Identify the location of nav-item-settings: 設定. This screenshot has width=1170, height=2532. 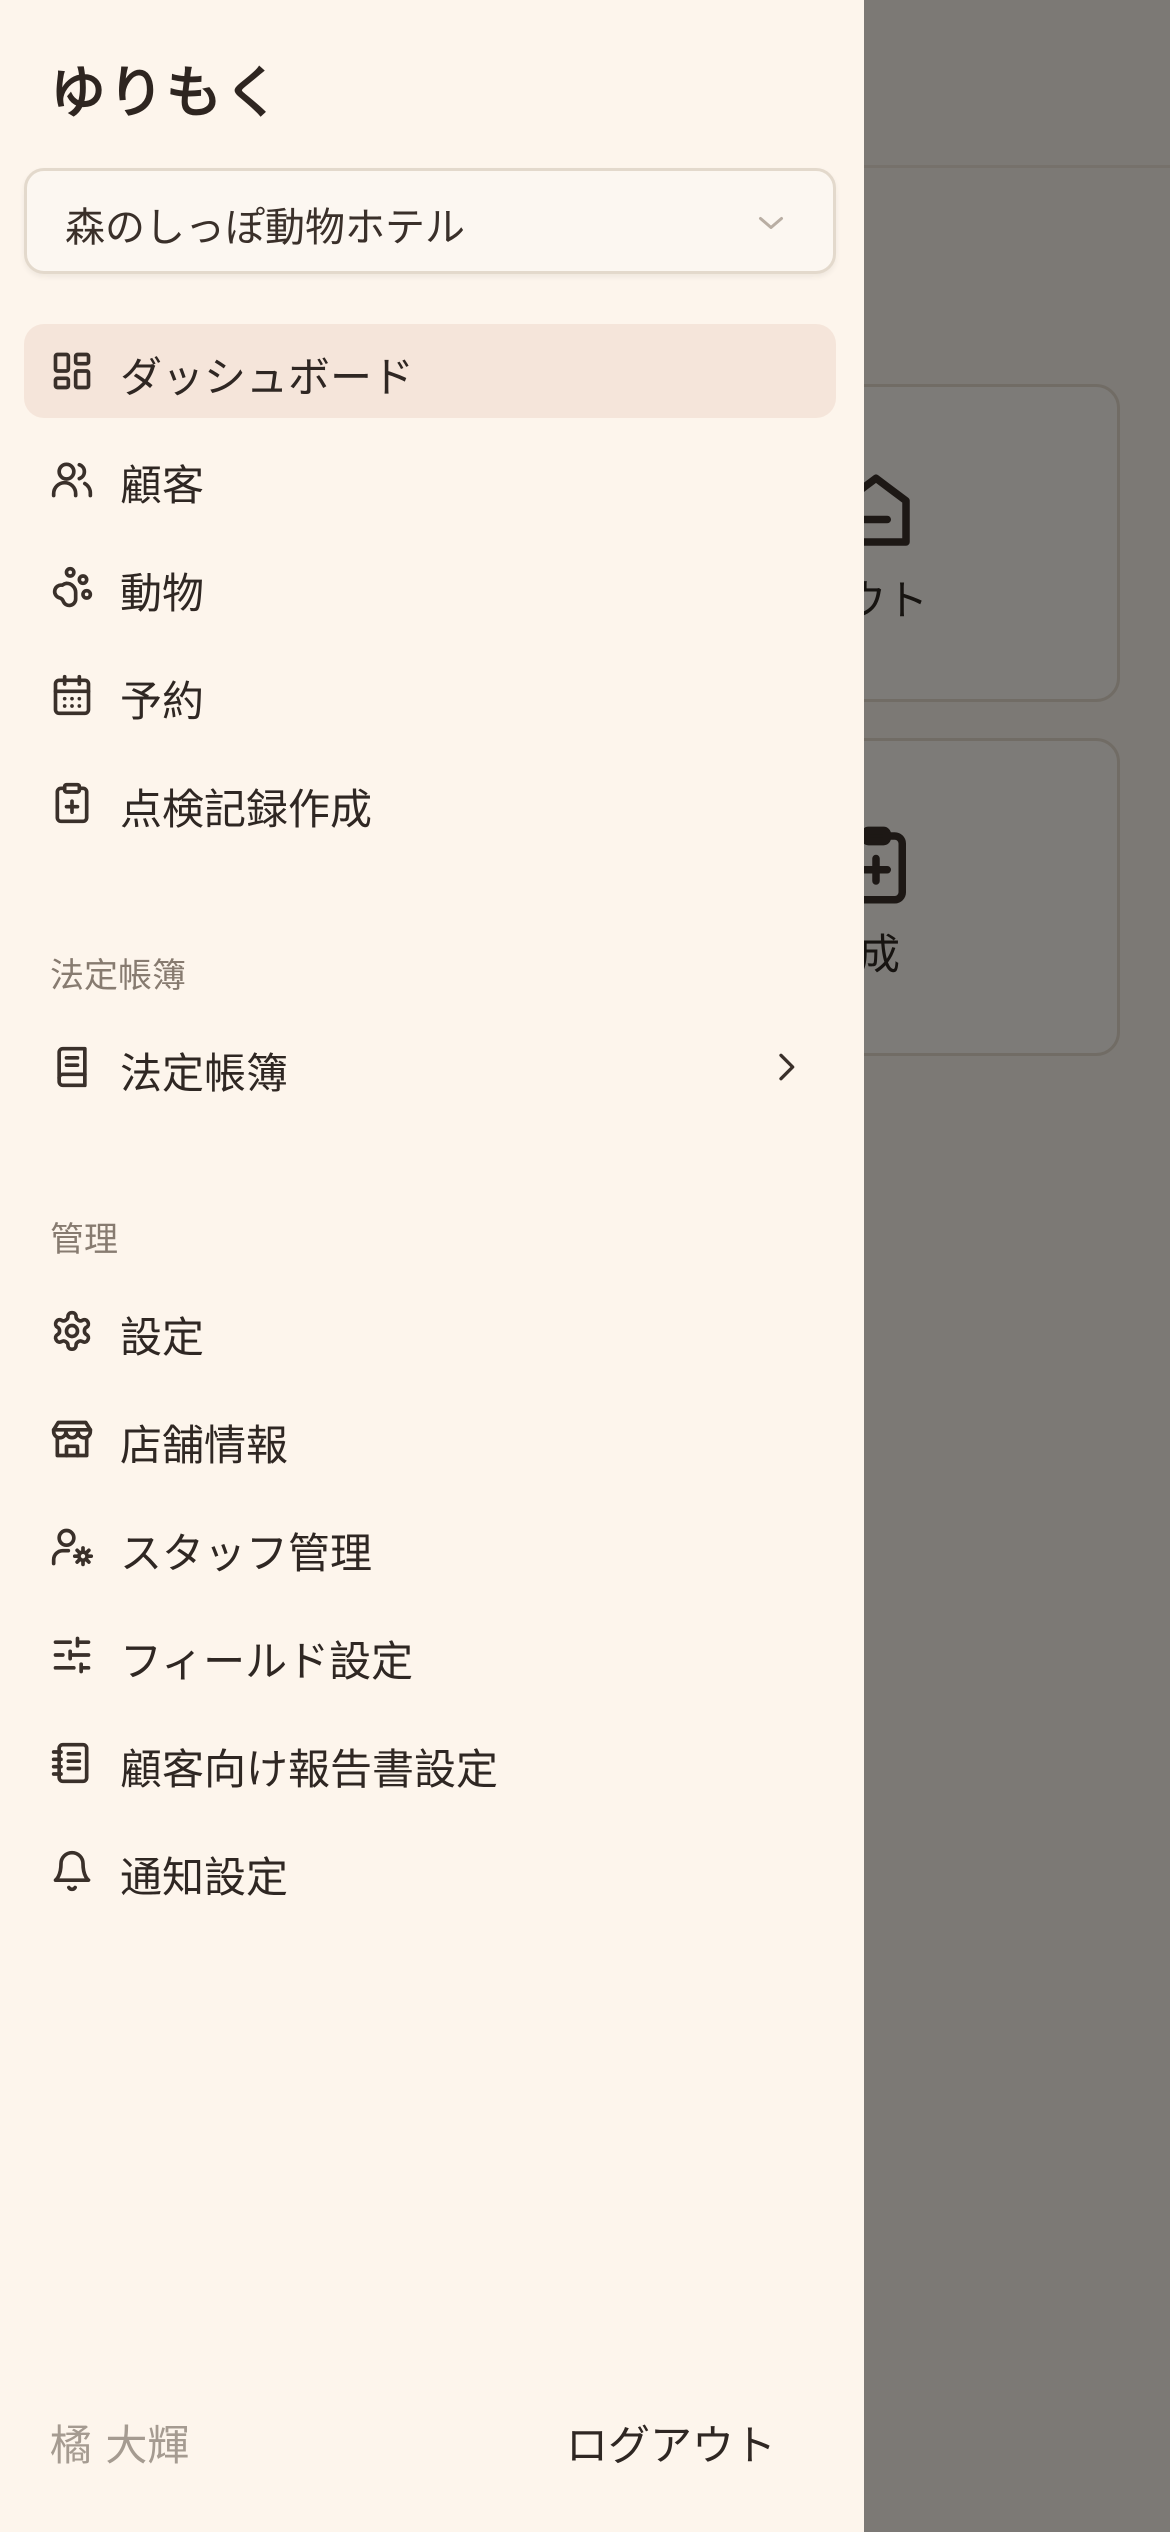
(430, 1331).